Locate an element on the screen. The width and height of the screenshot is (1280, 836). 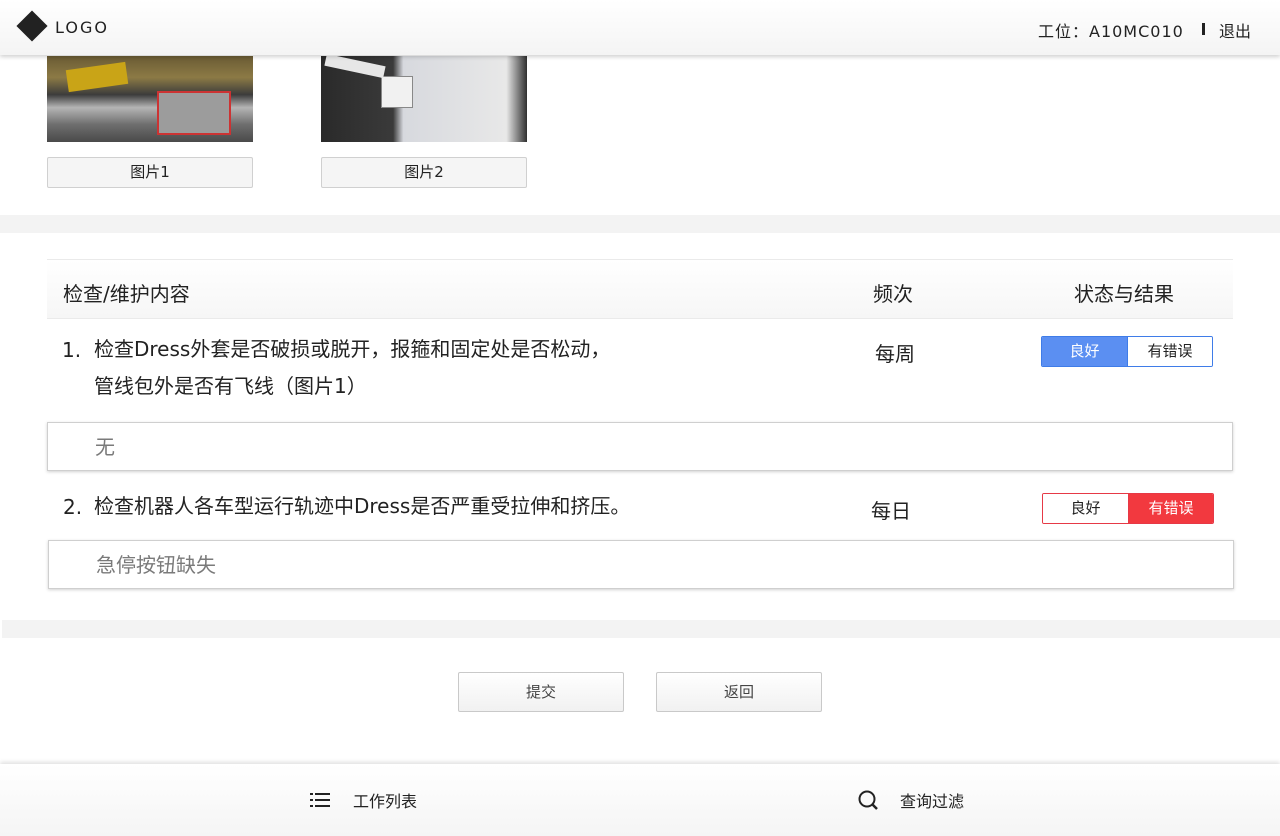
image-button-1: 图片1 is located at coordinates (150, 172).